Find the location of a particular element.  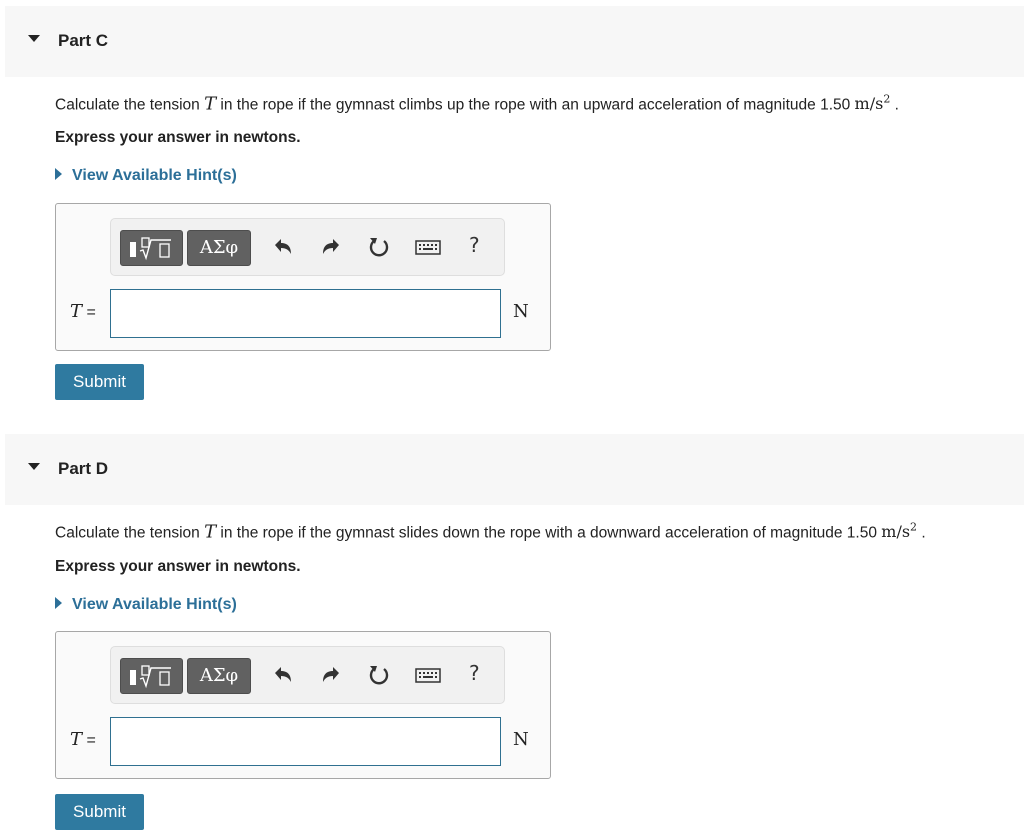

part-d-header: Part D is located at coordinates (514, 469).